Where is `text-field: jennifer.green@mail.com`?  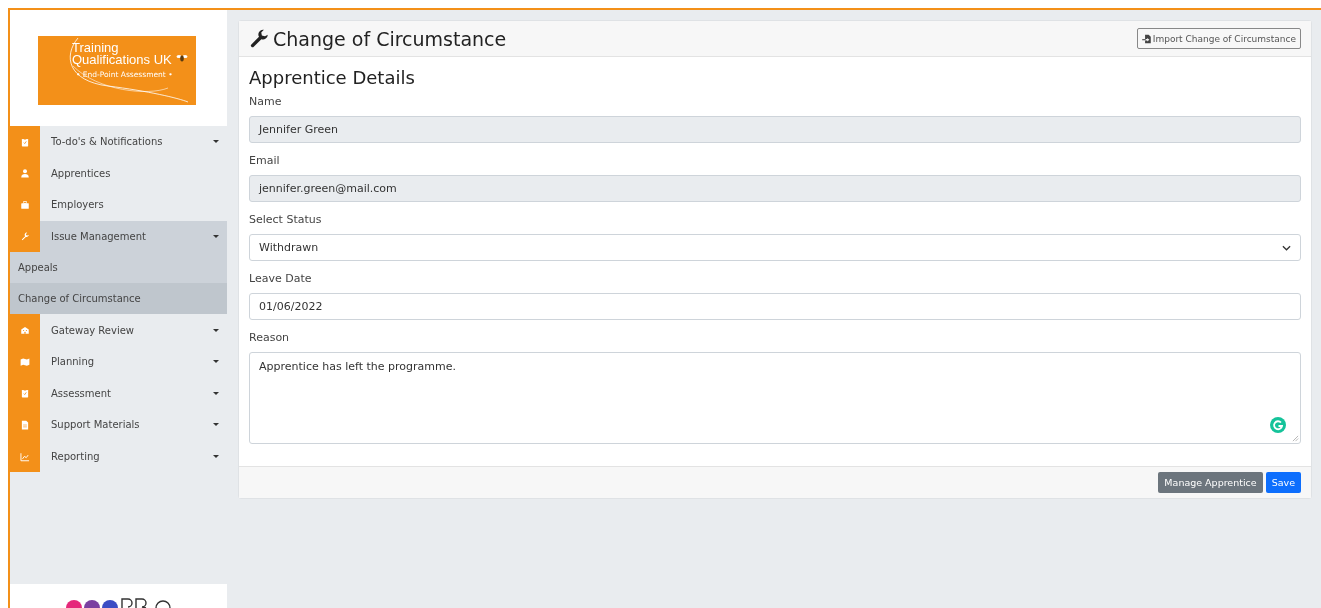 text-field: jennifer.green@mail.com is located at coordinates (775, 188).